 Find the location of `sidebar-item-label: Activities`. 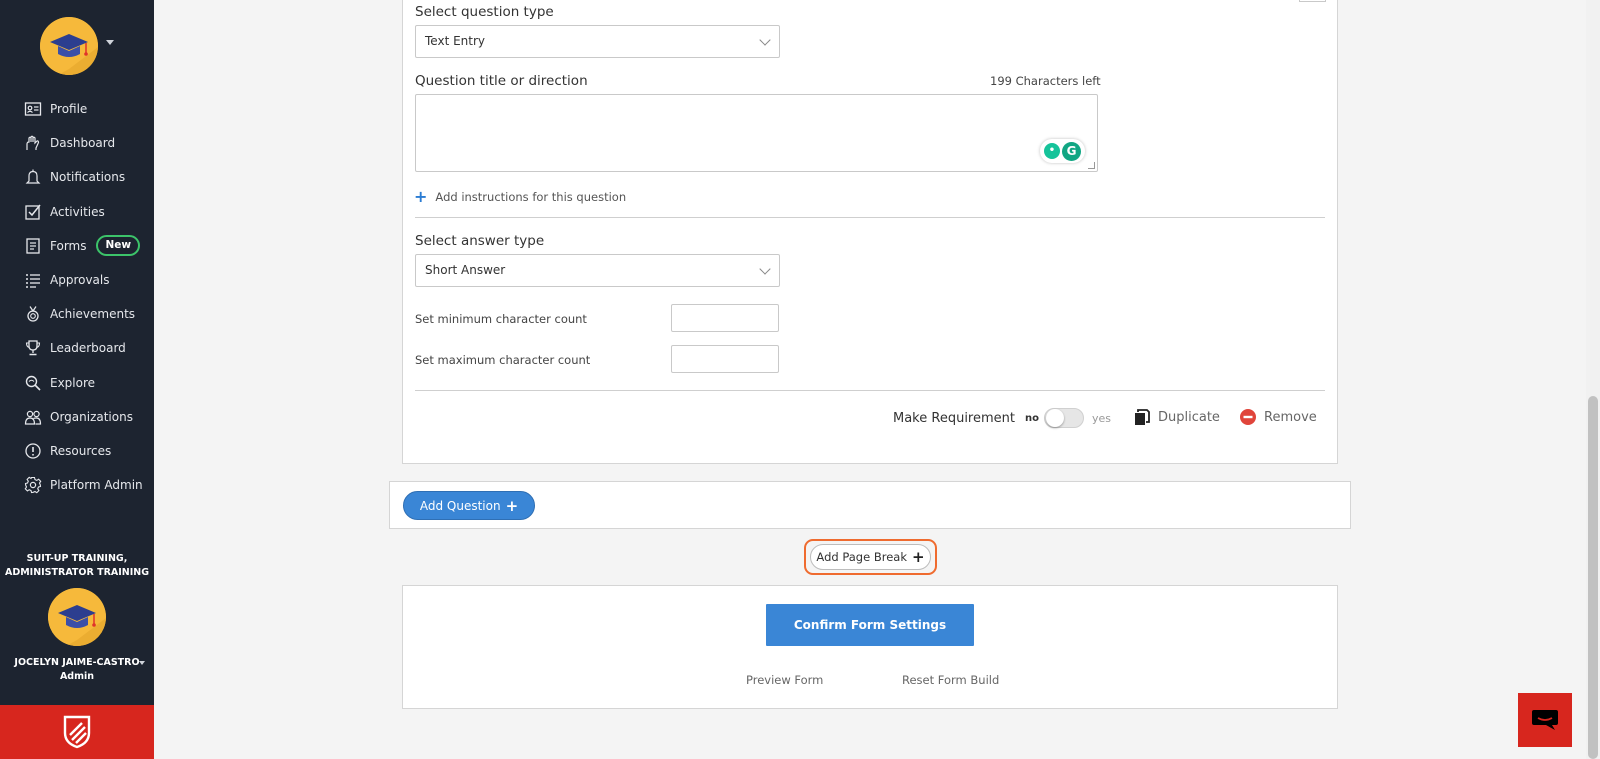

sidebar-item-label: Activities is located at coordinates (77, 211).